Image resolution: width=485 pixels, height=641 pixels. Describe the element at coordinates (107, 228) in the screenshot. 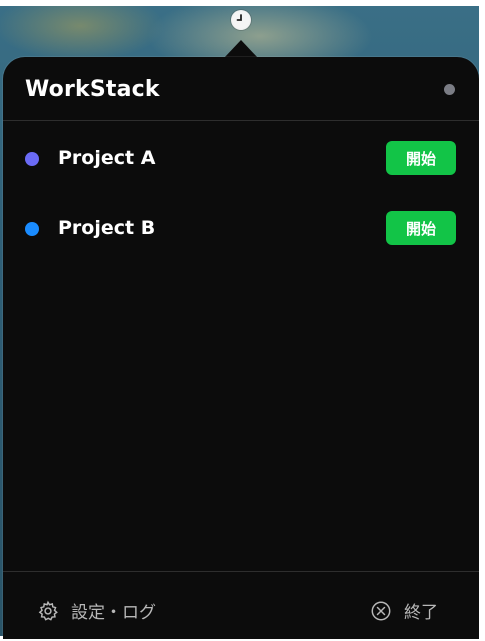

I see `project-name: Project B` at that location.